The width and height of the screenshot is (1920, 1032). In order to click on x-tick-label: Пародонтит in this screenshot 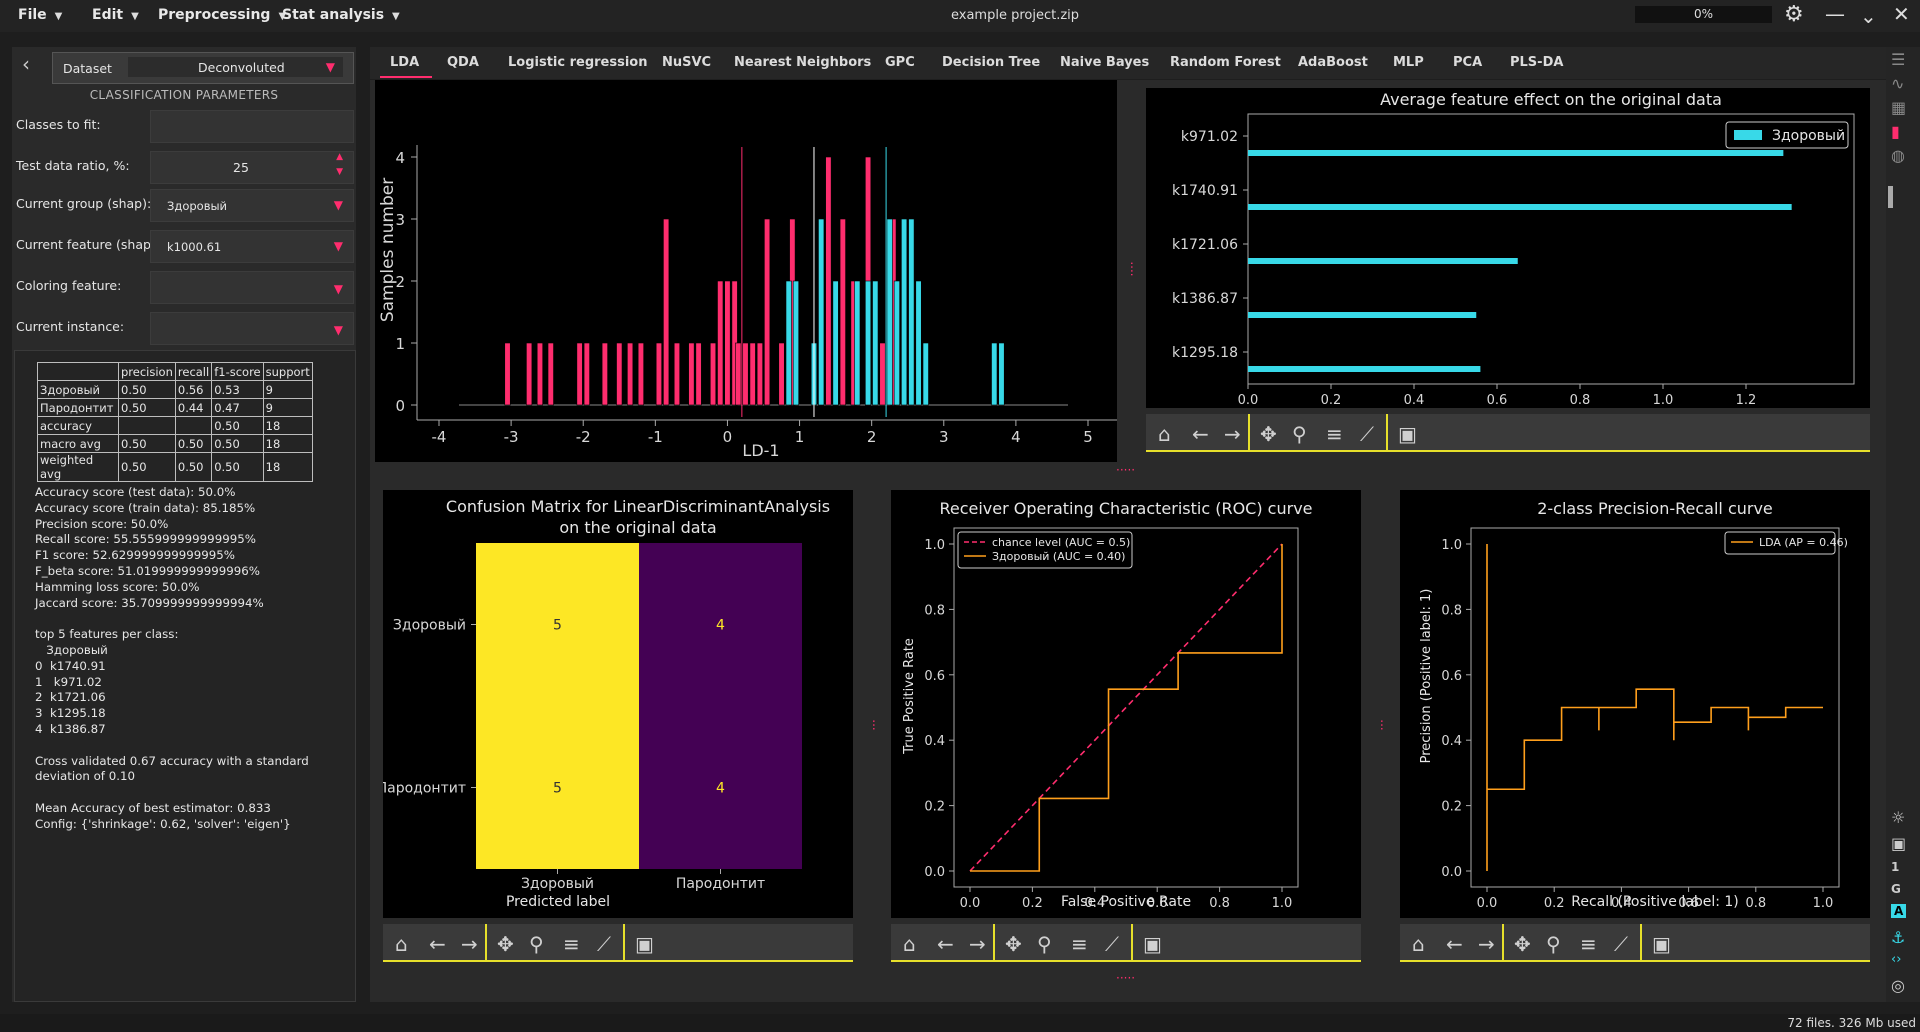, I will do `click(720, 884)`.